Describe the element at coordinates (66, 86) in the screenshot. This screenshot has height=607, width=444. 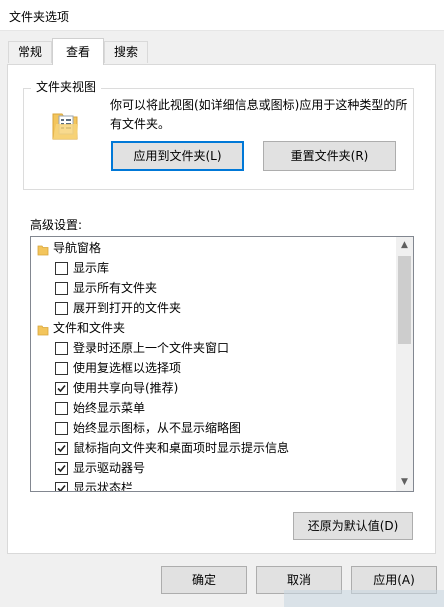
I see `folder-views-legend: 文件夹视图` at that location.